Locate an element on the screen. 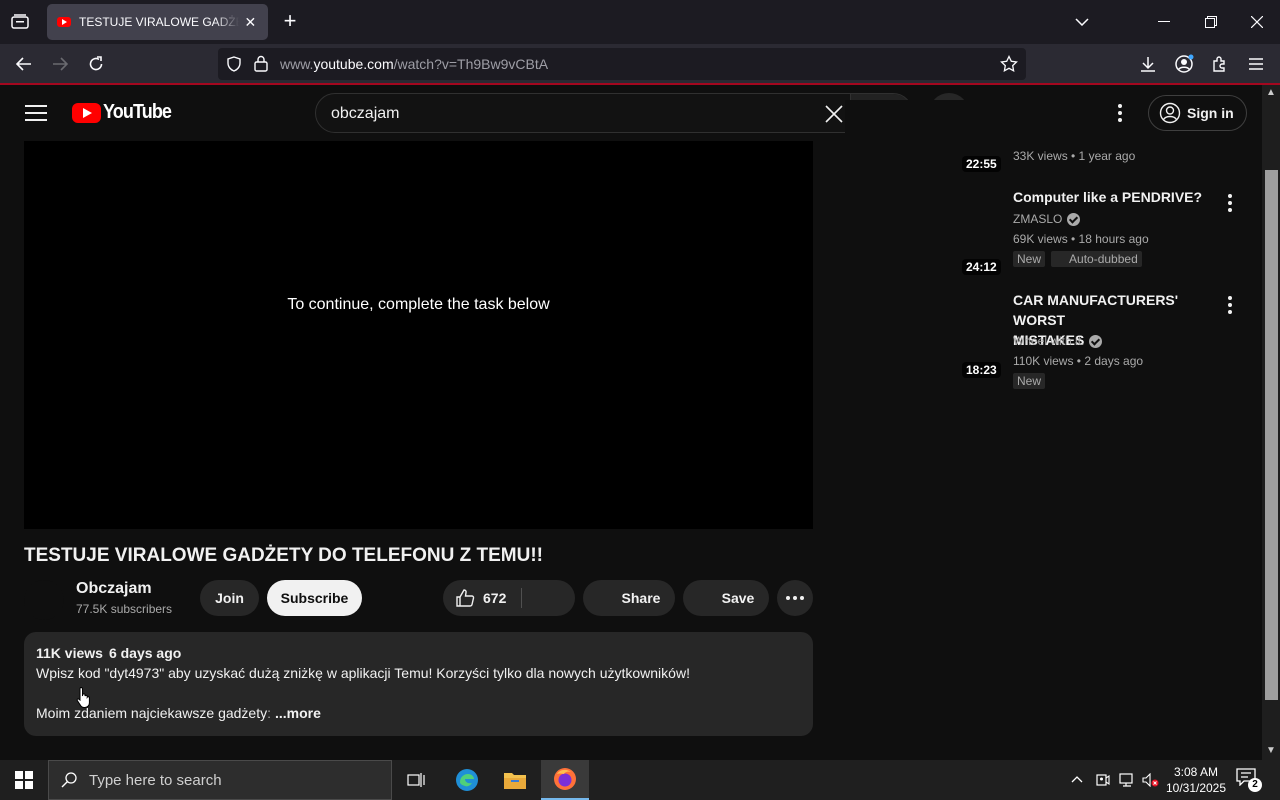 The width and height of the screenshot is (1280, 800). extensions-icon is located at coordinates (1220, 64).